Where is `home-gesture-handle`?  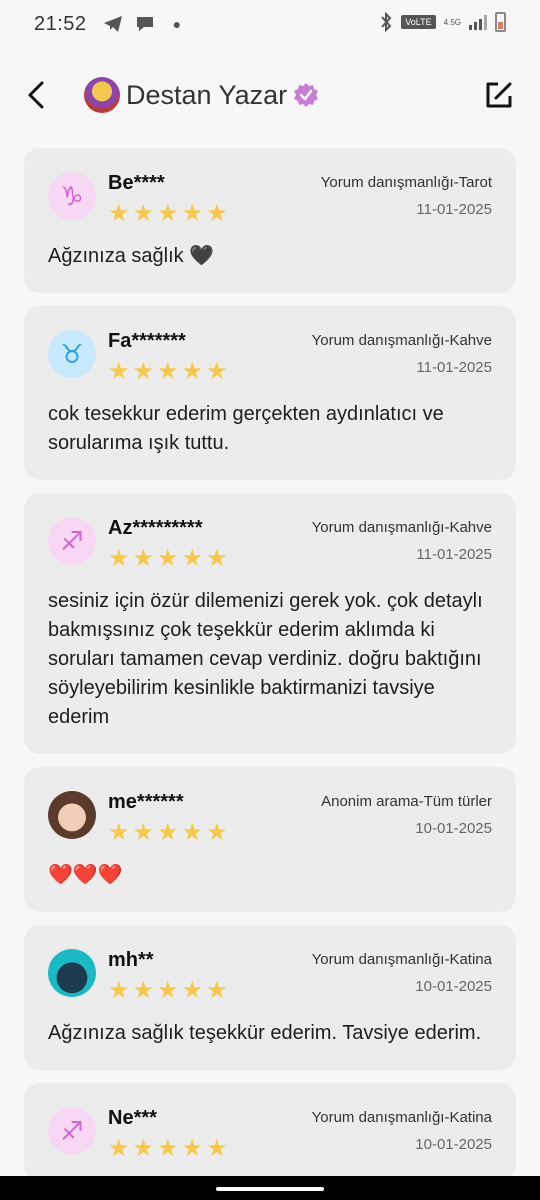 home-gesture-handle is located at coordinates (270, 1189).